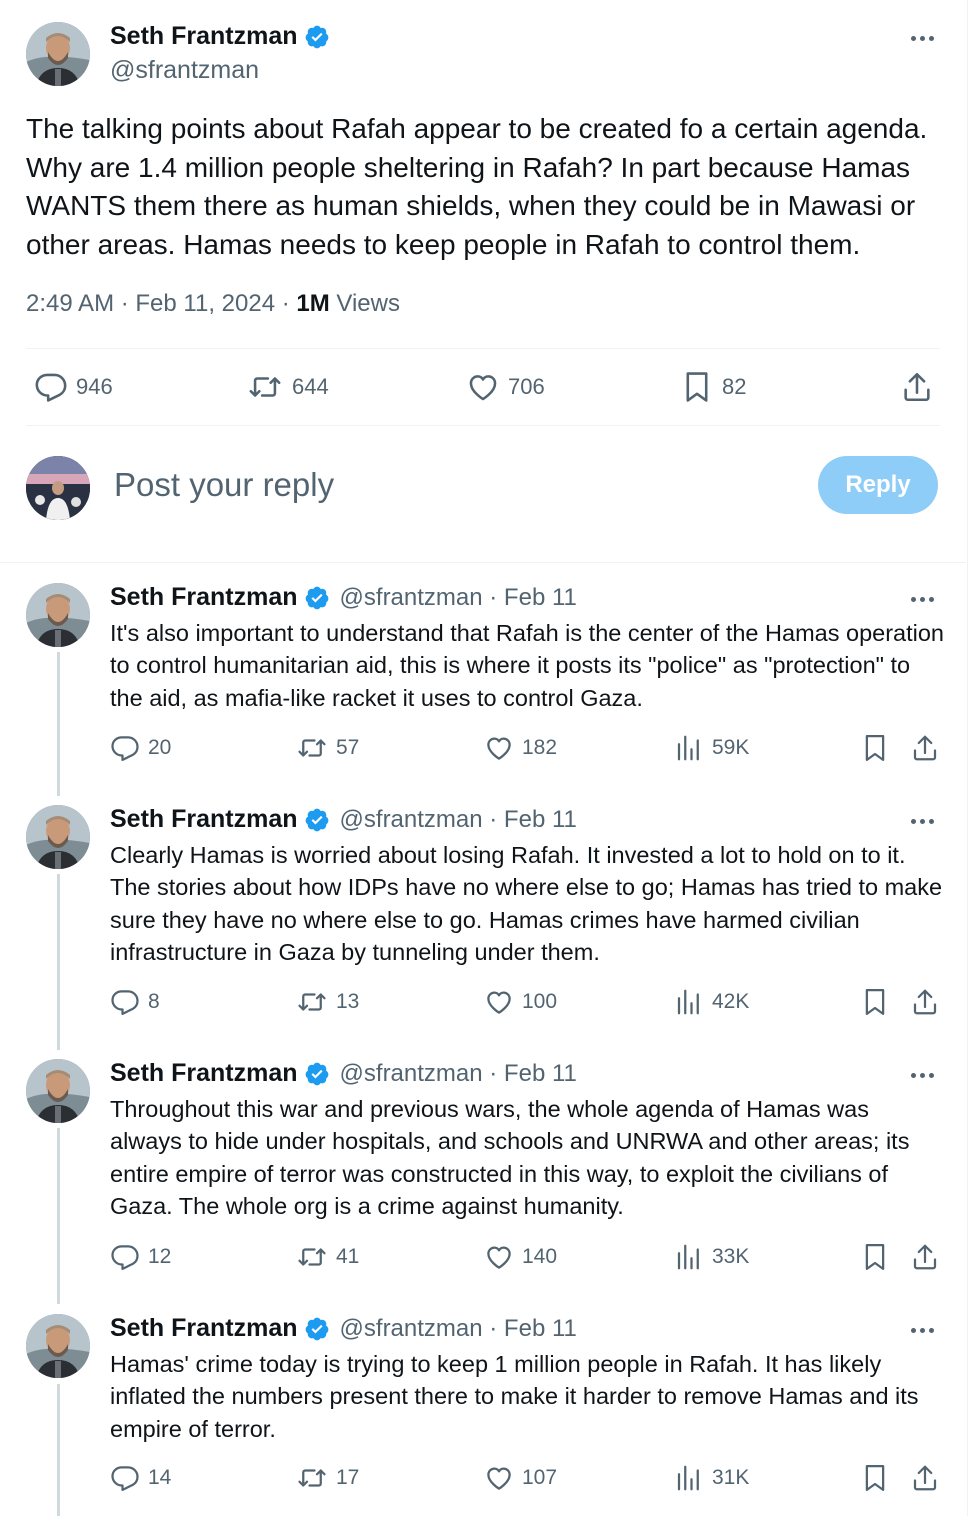 This screenshot has width=972, height=1516. What do you see at coordinates (161, 303) in the screenshot?
I see `timestamp: 2:49 AM · Feb 11, 2024 ·` at bounding box center [161, 303].